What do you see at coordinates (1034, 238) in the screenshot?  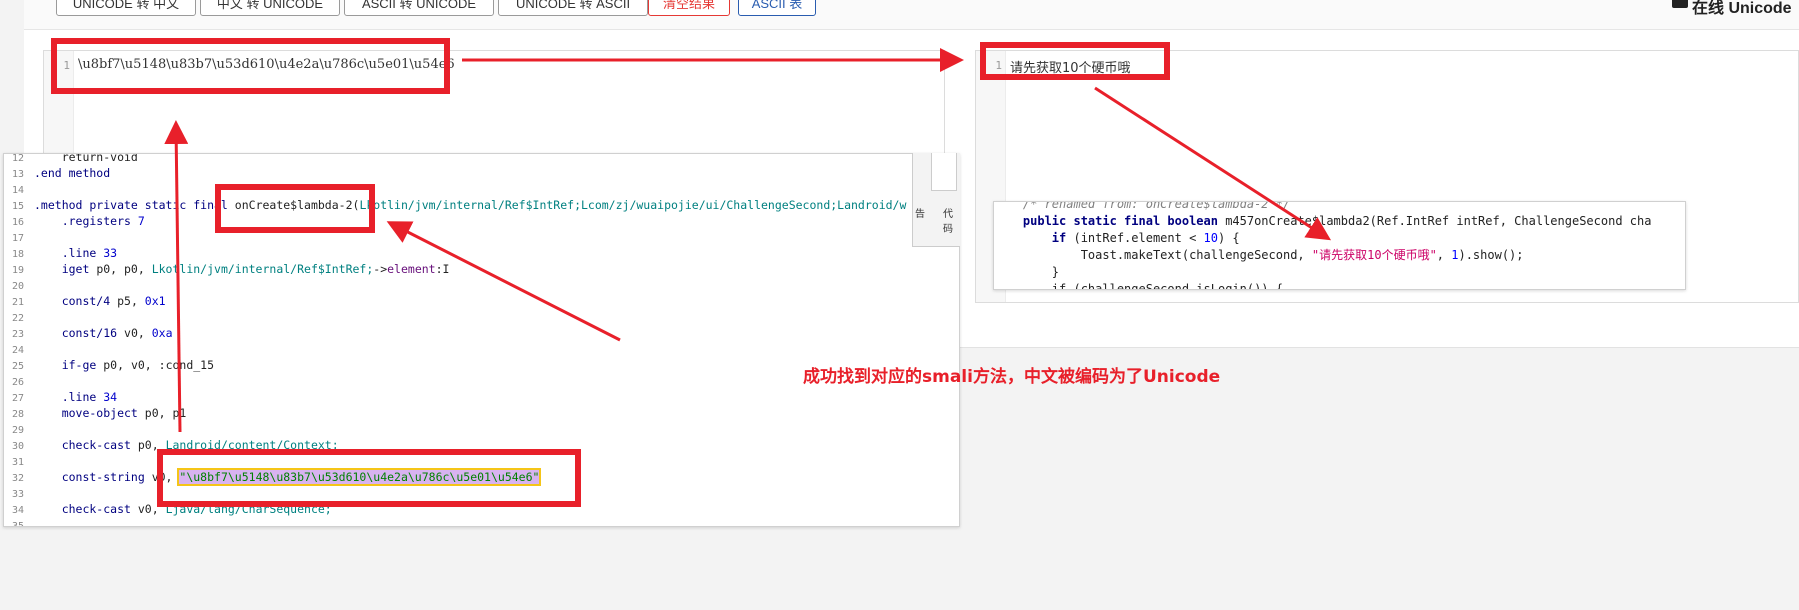 I see `java-token: if` at bounding box center [1034, 238].